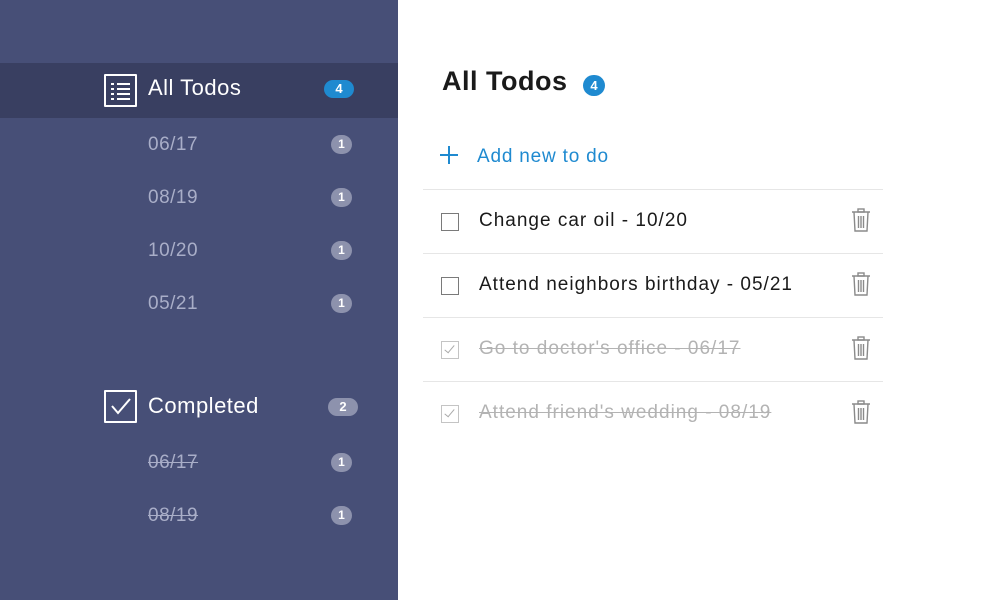 This screenshot has width=1000, height=600. I want to click on todo-item-completed: Attend friend's wedding - 08/19, so click(653, 413).